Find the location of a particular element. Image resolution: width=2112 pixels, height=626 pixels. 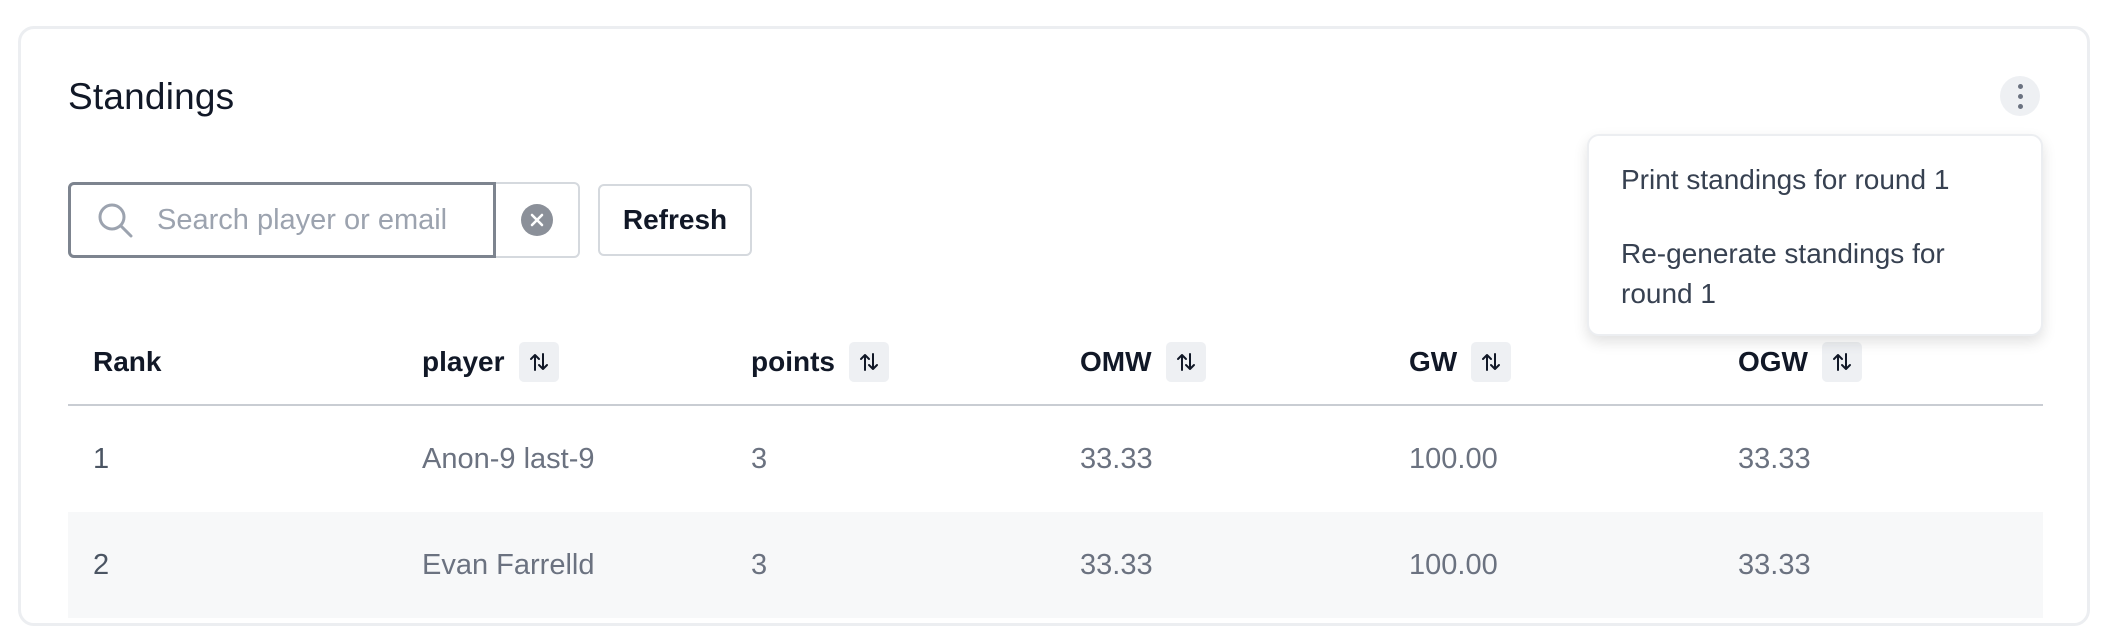

menu-item-regenerate-standings: Re-generate standings for round 1 is located at coordinates (1811, 274).